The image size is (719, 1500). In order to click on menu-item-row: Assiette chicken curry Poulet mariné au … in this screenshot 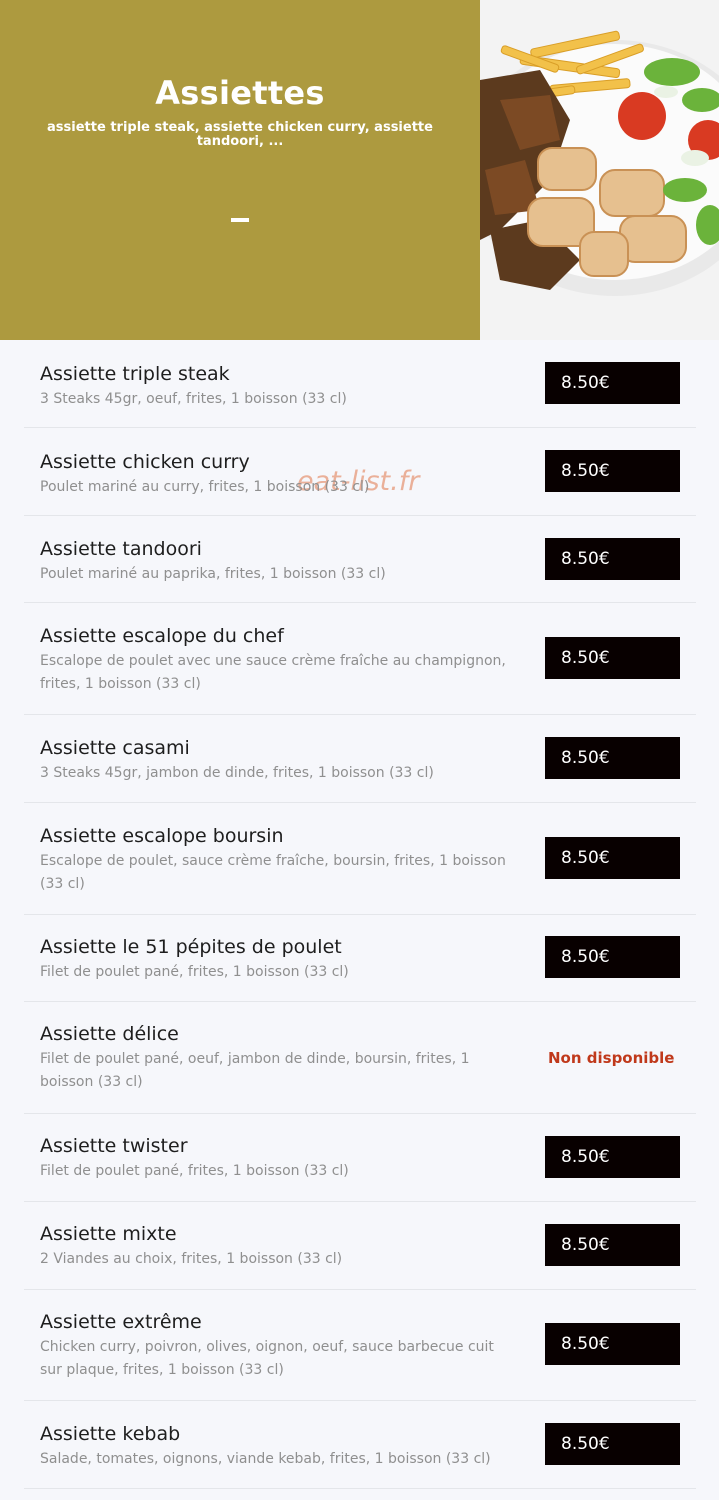, I will do `click(360, 472)`.